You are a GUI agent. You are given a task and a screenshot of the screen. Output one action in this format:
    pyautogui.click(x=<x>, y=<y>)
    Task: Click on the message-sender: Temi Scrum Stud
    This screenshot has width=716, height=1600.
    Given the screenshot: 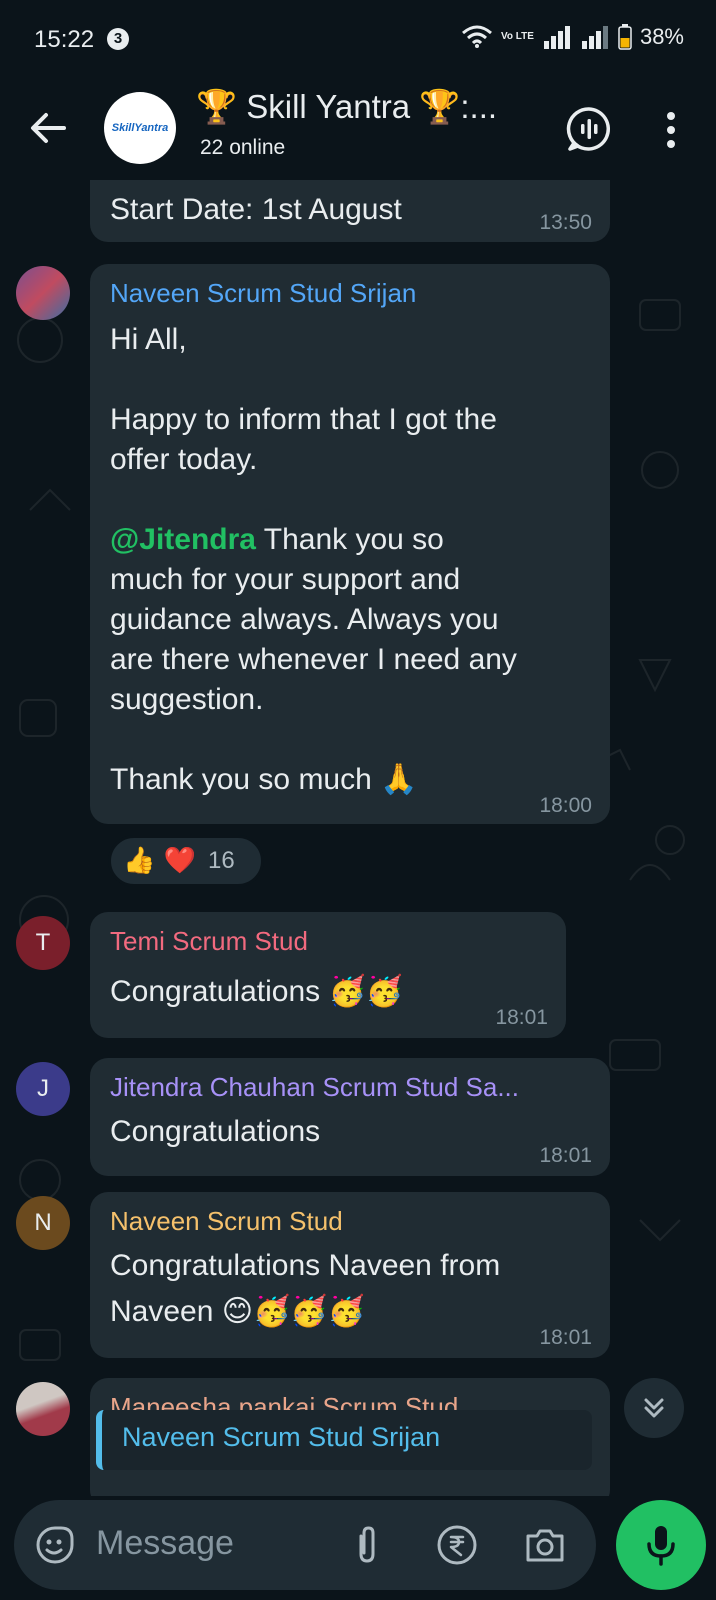 What is the action you would take?
    pyautogui.click(x=209, y=941)
    